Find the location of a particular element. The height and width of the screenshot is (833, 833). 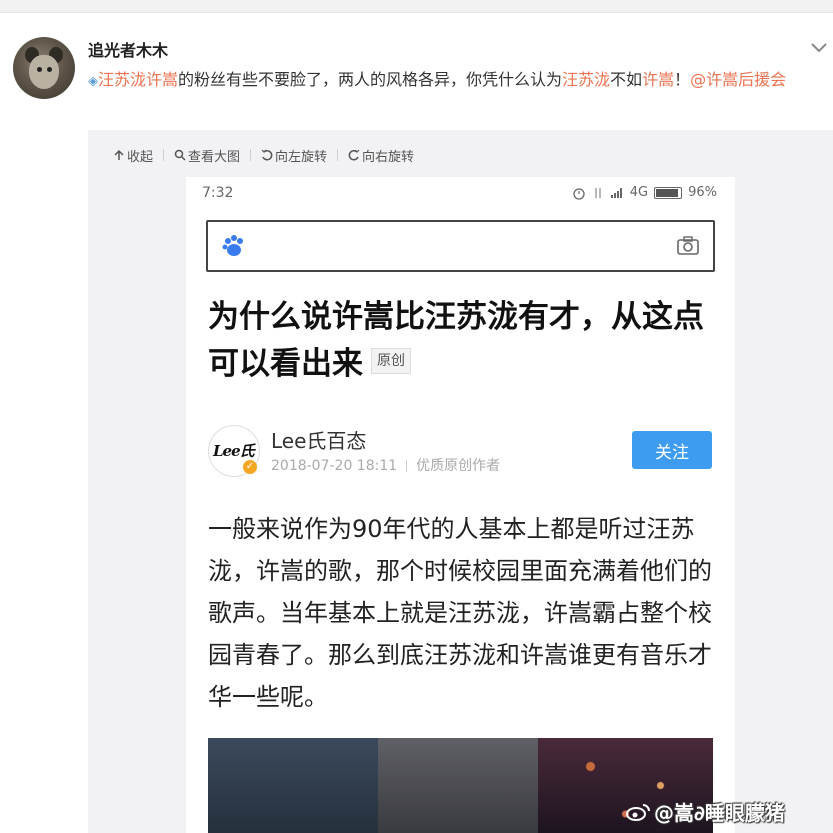

post-text-part: 的粉丝有些不要脸了，两人的风格各异，你凭什么认为 is located at coordinates (370, 79).